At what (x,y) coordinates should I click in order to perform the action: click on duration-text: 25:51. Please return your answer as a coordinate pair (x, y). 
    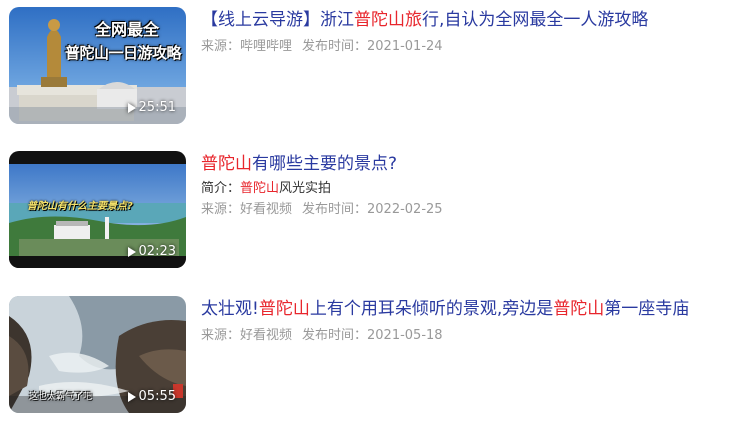
    Looking at the image, I should click on (157, 107).